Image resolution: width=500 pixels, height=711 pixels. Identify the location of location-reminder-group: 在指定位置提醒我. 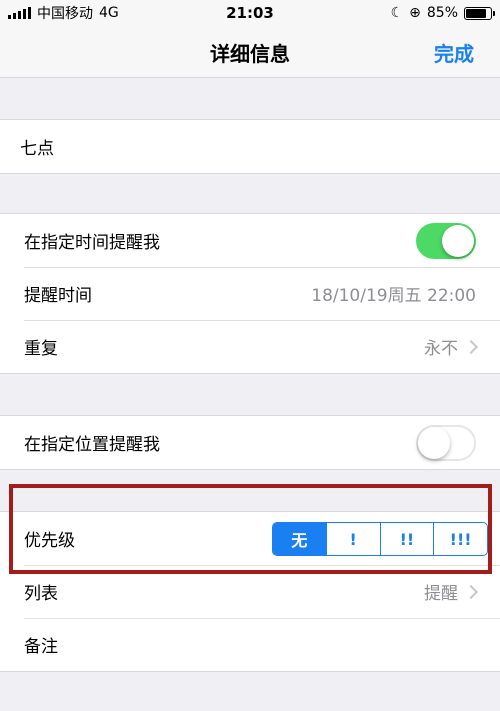
(250, 442).